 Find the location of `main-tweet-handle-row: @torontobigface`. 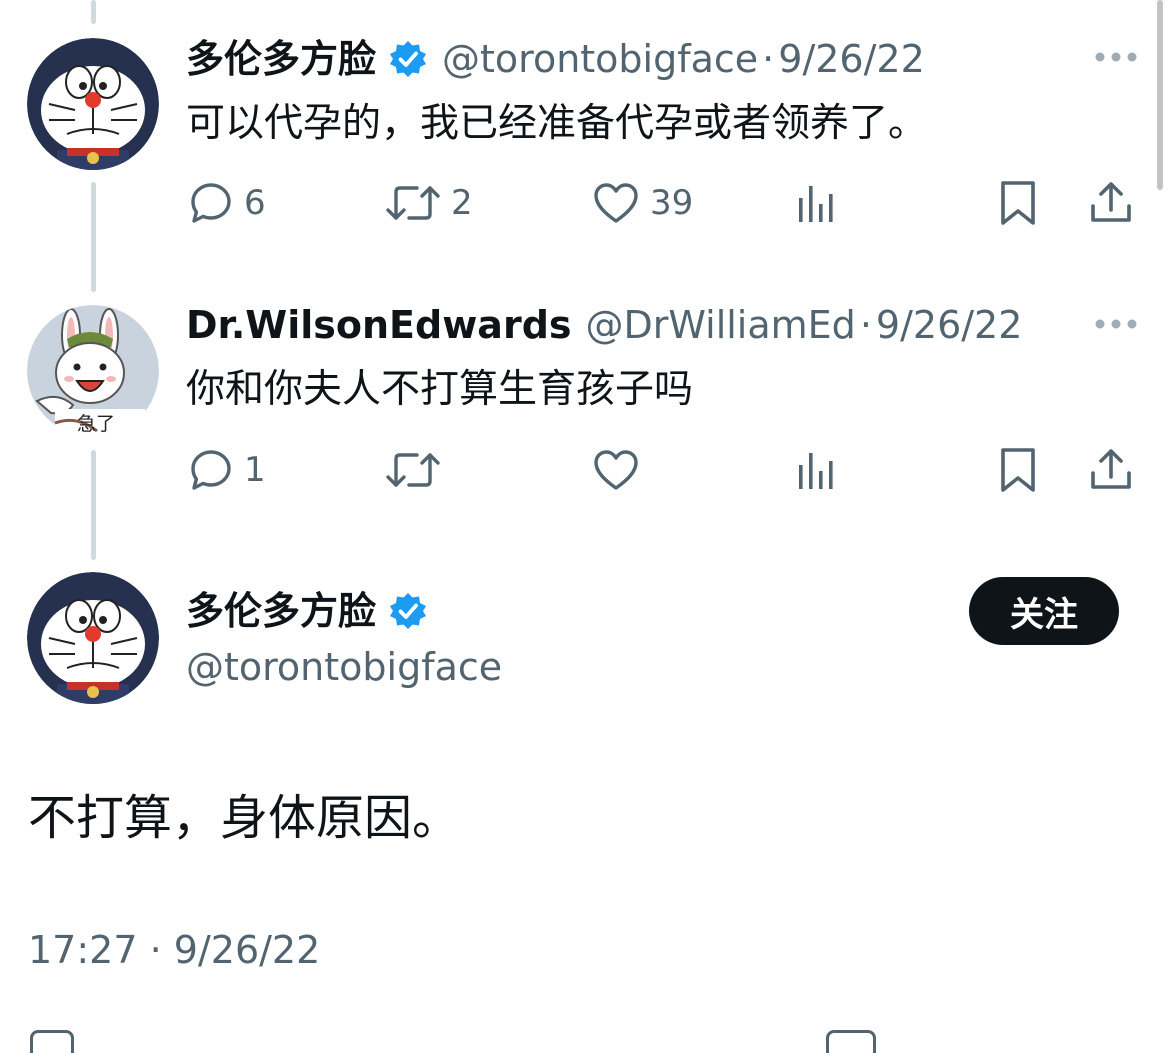

main-tweet-handle-row: @torontobigface is located at coordinates (344, 667).